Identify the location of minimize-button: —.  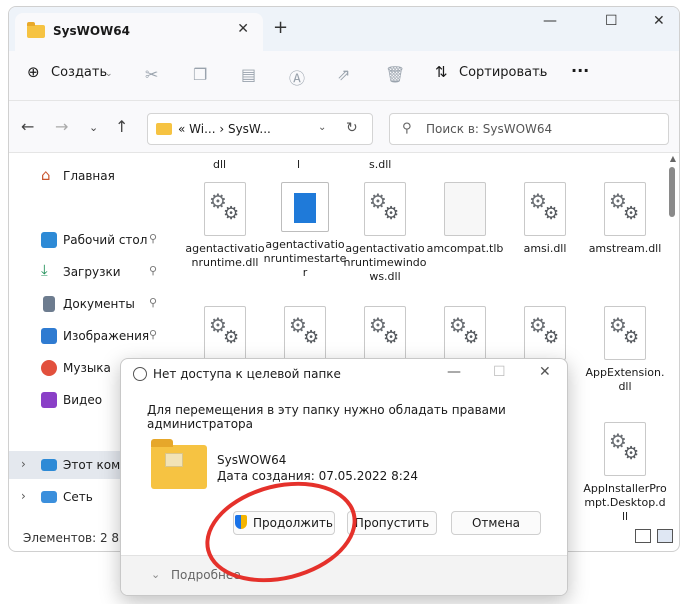
(550, 21).